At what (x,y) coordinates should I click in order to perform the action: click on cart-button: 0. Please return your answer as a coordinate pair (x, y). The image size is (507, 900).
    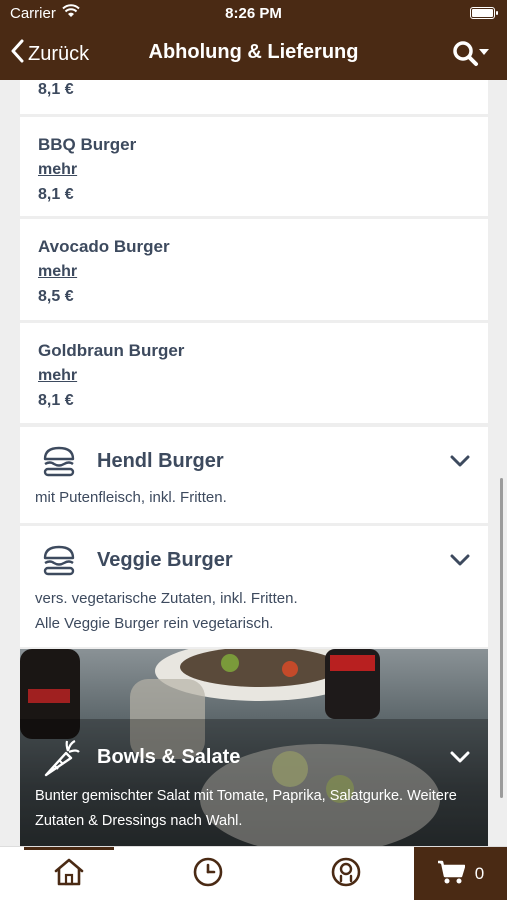
    Looking at the image, I should click on (460, 873).